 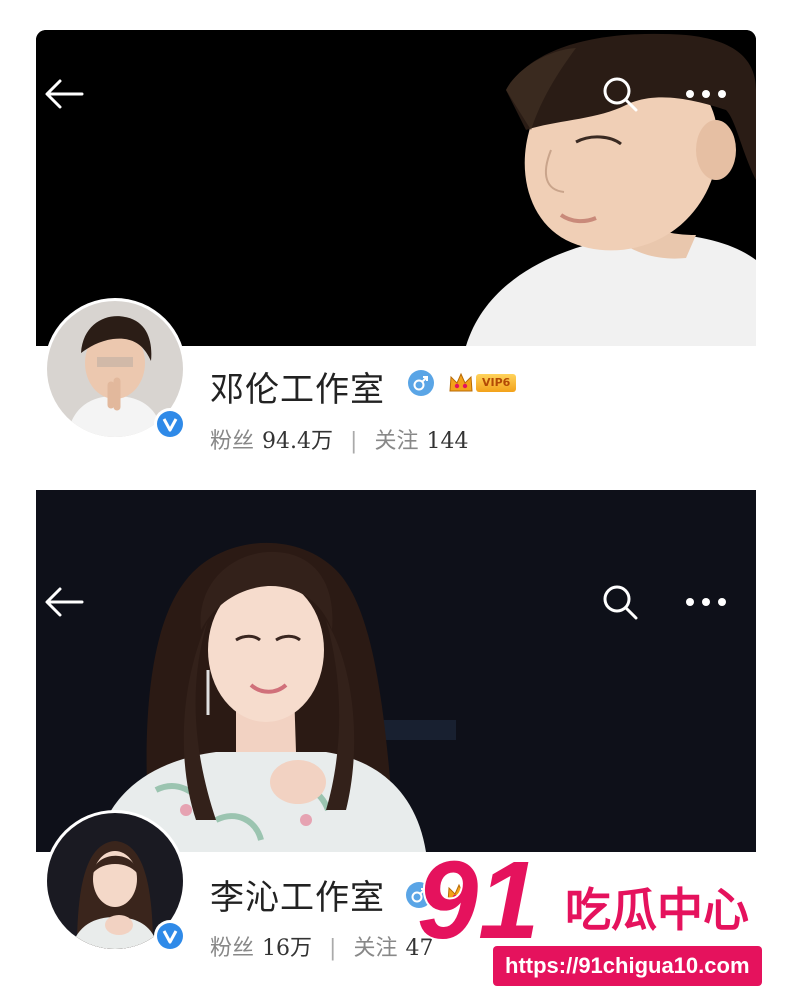 I want to click on following-count: 144, so click(x=447, y=441).